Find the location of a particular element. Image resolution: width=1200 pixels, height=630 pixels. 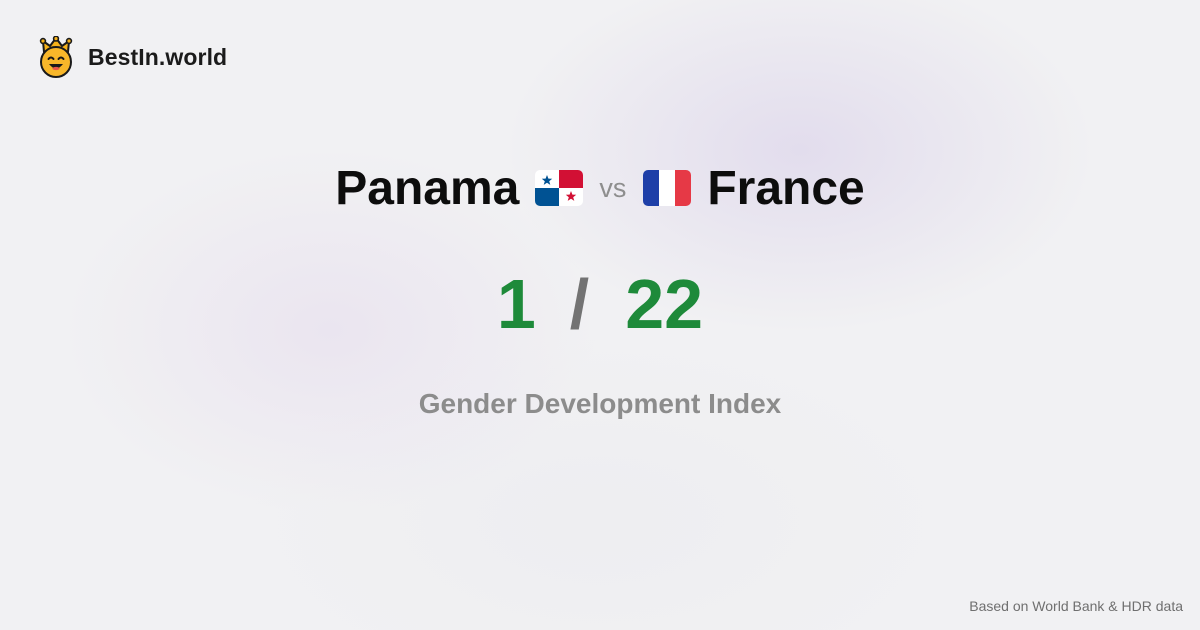

rank-comparison: 1 / 22 is located at coordinates (600, 304).